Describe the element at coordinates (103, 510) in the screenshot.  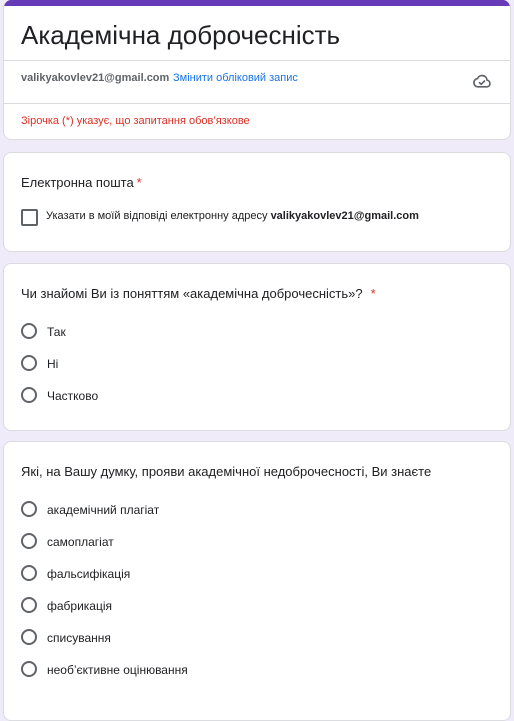
I see `question2-option-label: академічний плагіат` at that location.